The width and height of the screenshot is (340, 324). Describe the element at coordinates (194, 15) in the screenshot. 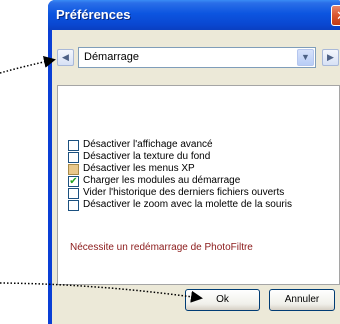

I see `title-bar: Préférences ✕` at that location.